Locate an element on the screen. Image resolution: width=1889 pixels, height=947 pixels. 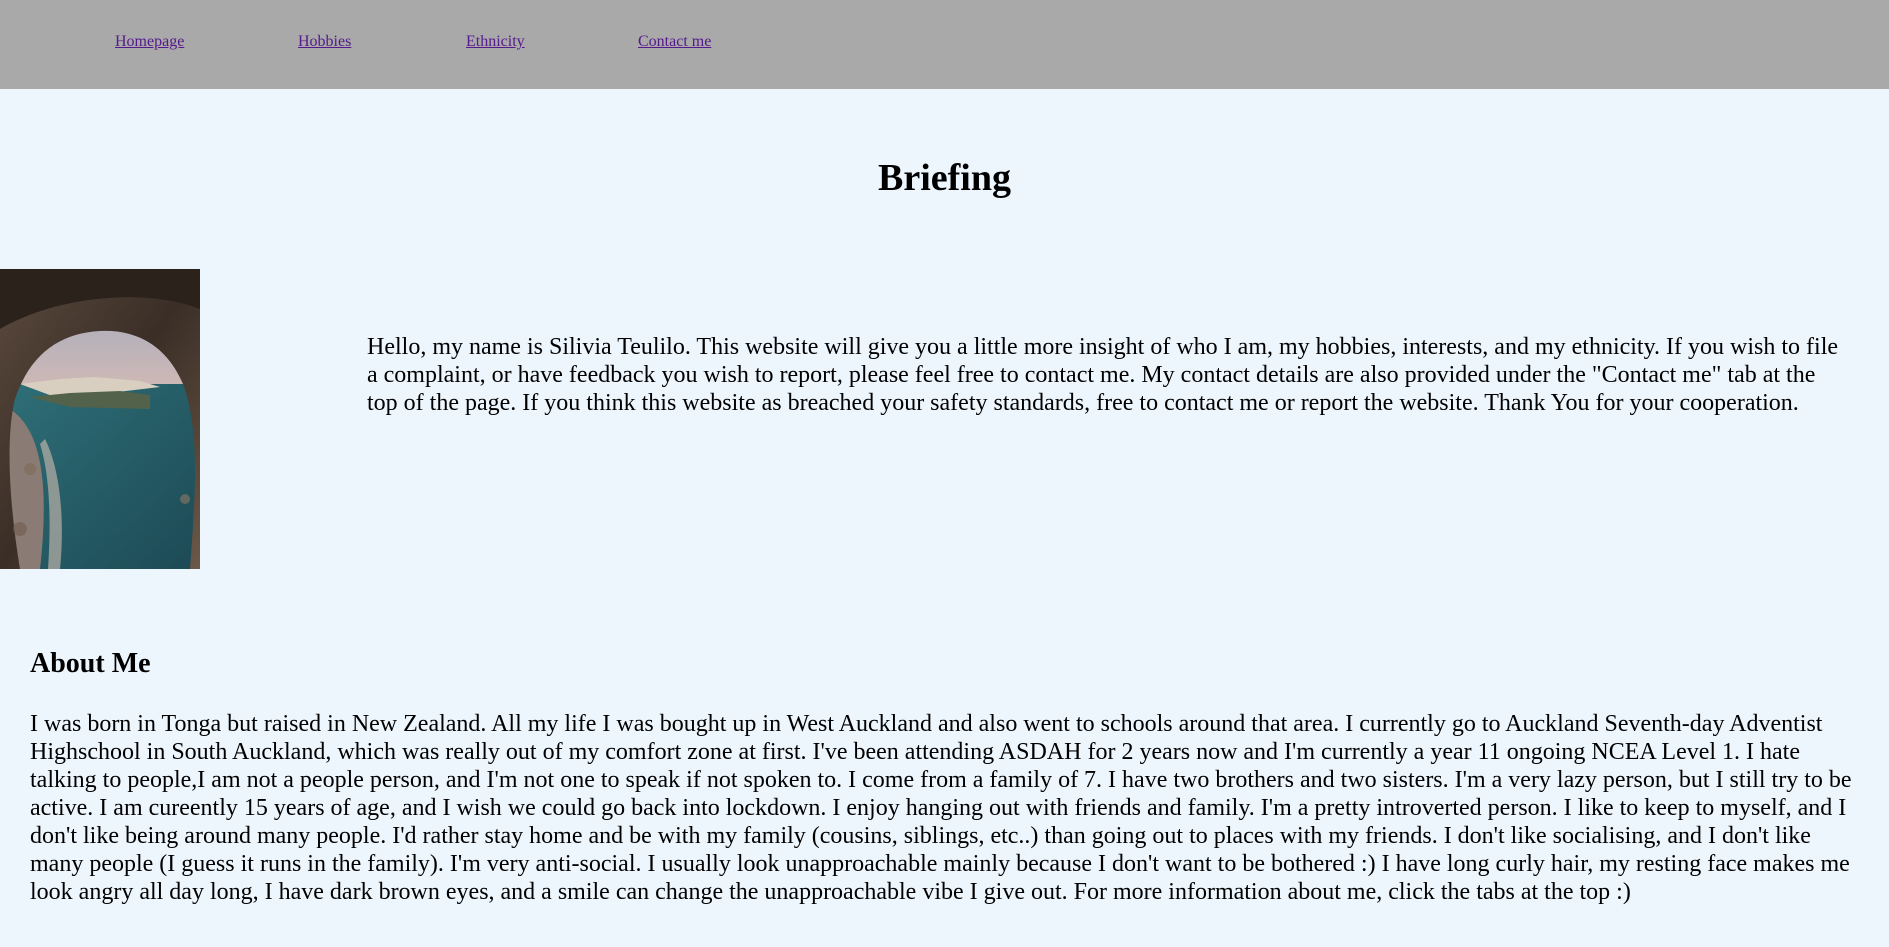
nav-link-homepage: Homepage is located at coordinates (149, 42).